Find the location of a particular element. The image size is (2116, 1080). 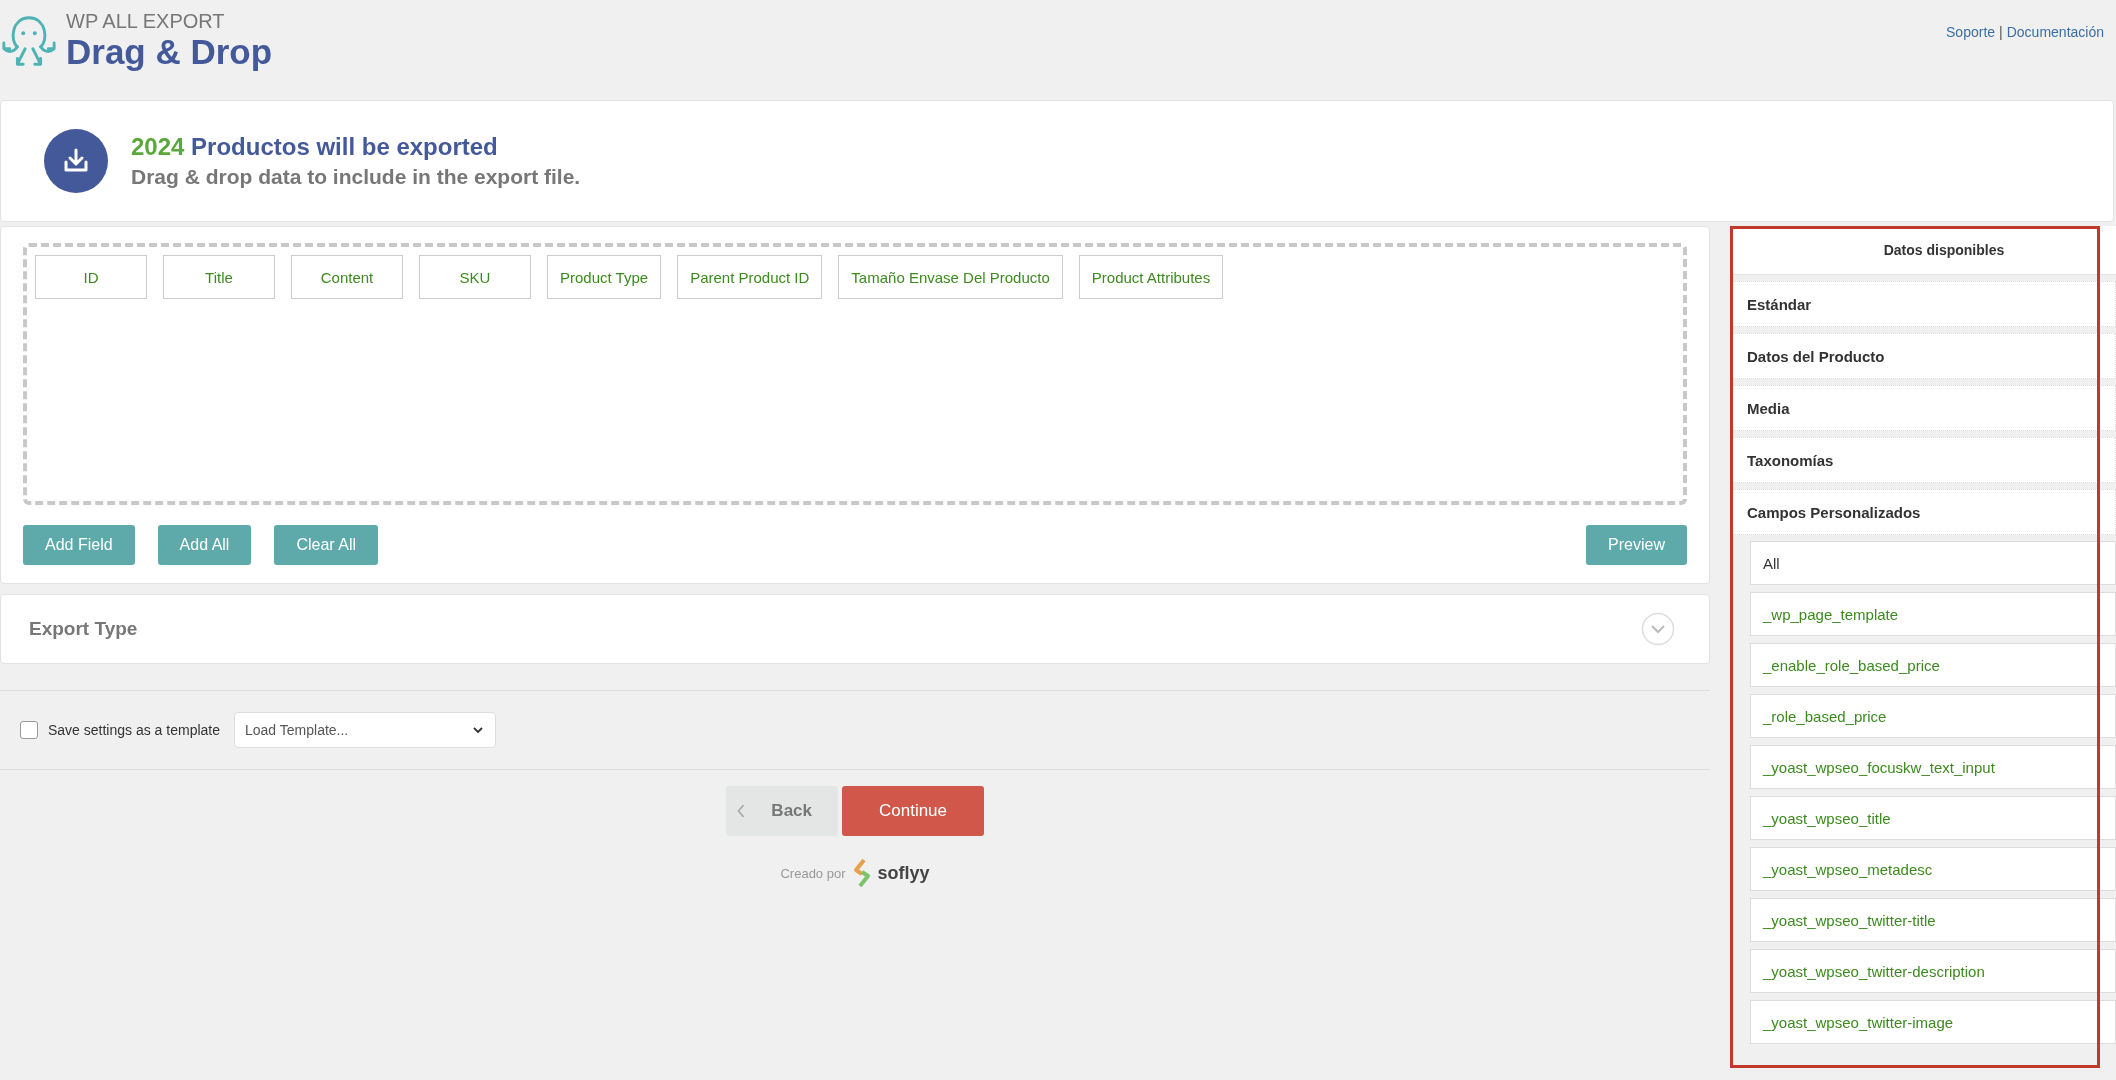

field-chip: SKU is located at coordinates (475, 277).